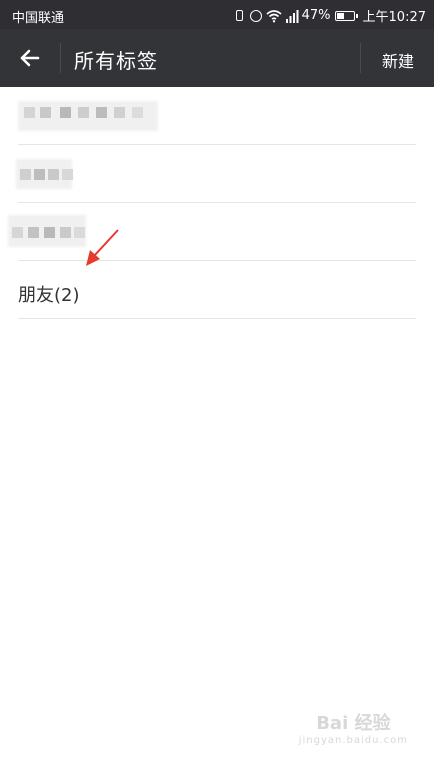 The width and height of the screenshot is (434, 768). I want to click on tag-label: 朋友(2), so click(49, 295).